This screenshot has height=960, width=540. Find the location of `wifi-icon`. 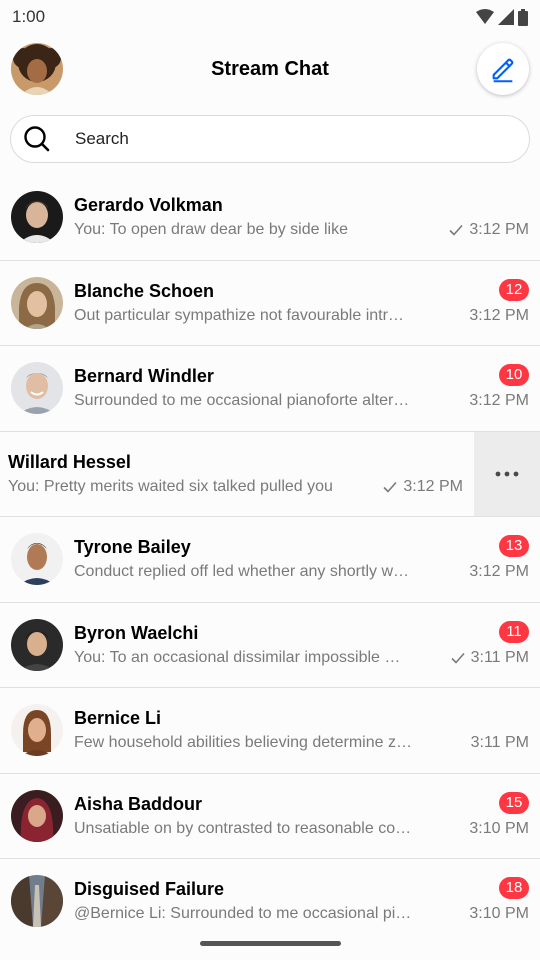

wifi-icon is located at coordinates (485, 16).